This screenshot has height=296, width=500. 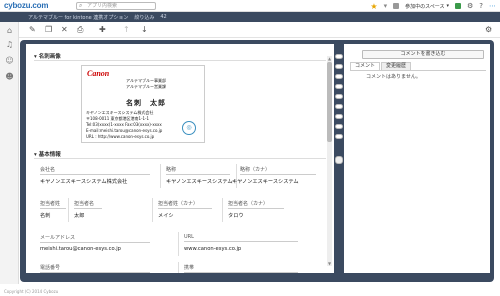 I want to click on url-label: URL, so click(x=241, y=238).